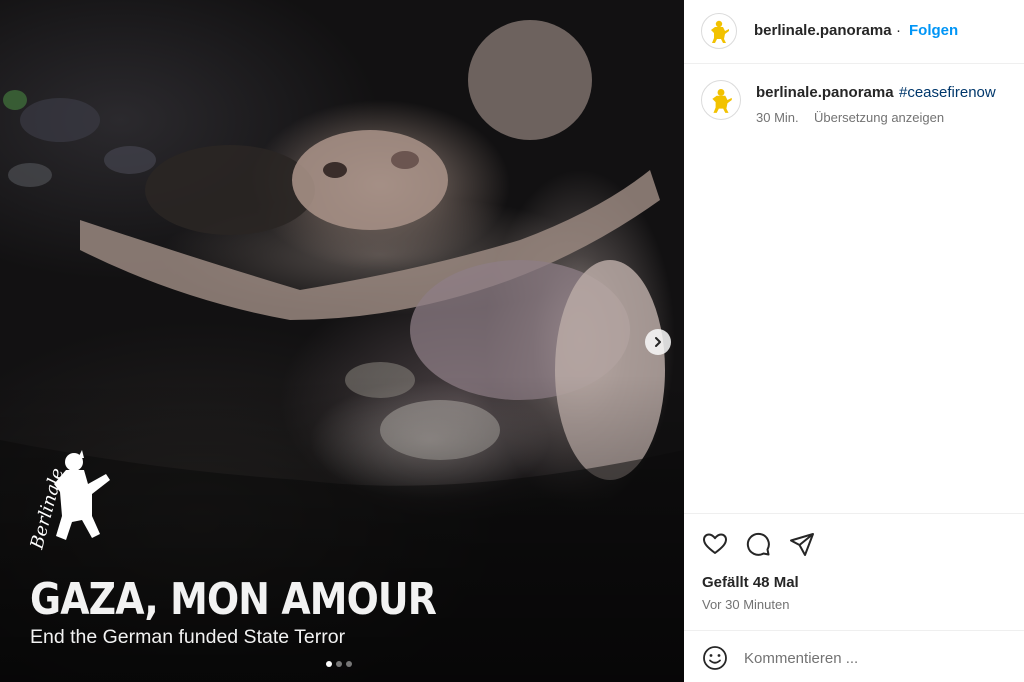  Describe the element at coordinates (745, 604) in the screenshot. I see `post-timestamp: Vor 30 Minuten` at that location.